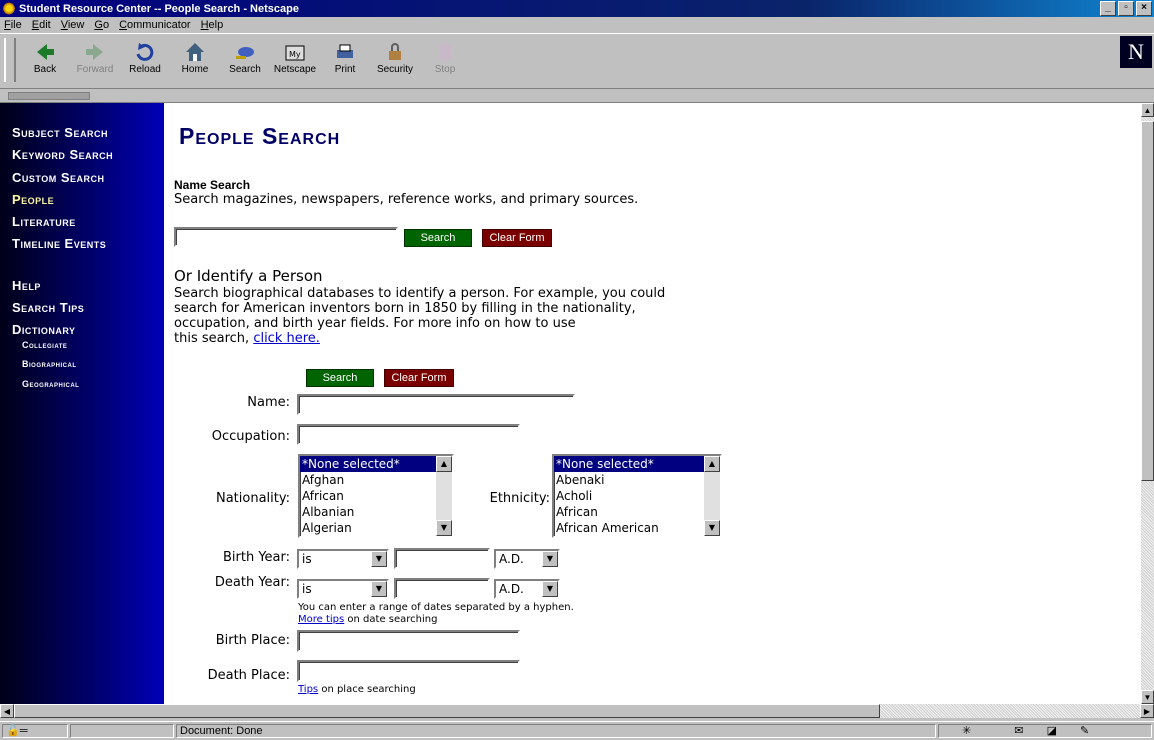 This screenshot has width=1154, height=740. I want to click on sidebar-subitem-biographical: Biographical, so click(49, 364).